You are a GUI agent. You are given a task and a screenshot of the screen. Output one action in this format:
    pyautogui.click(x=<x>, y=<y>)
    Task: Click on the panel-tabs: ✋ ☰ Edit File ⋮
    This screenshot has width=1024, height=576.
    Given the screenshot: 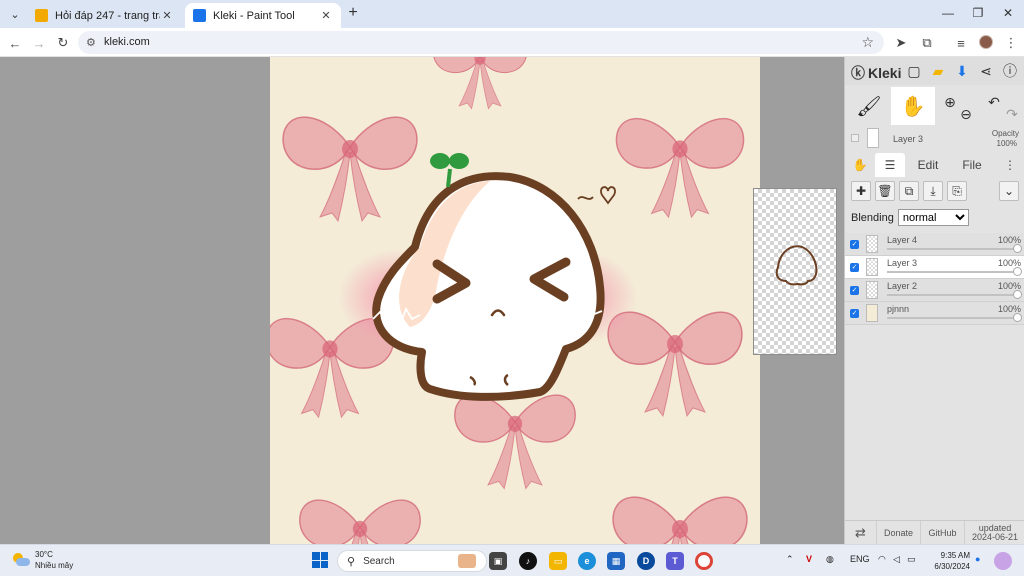 What is the action you would take?
    pyautogui.click(x=934, y=165)
    